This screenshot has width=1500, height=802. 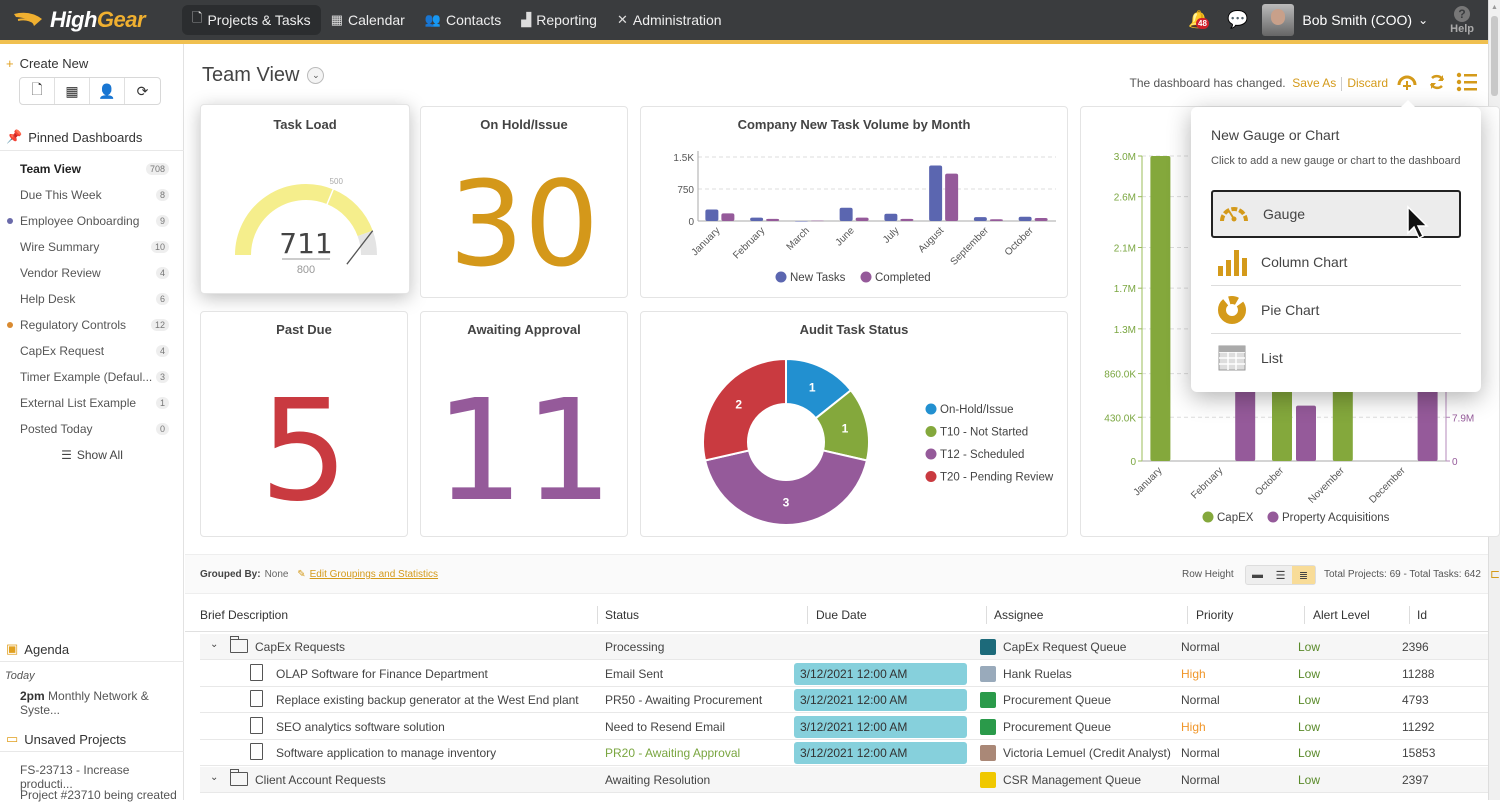 What do you see at coordinates (1437, 85) in the screenshot?
I see `refresh-icon` at bounding box center [1437, 85].